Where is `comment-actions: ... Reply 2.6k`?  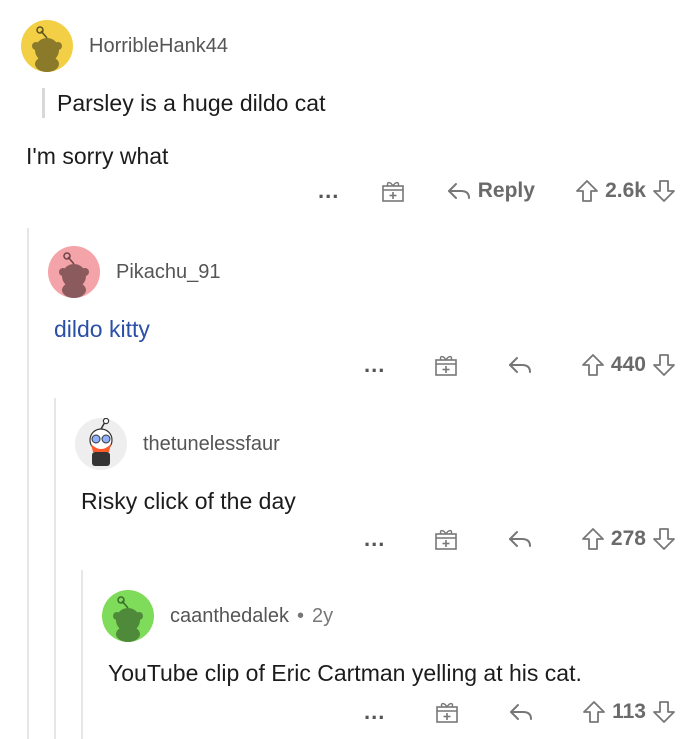
comment-actions: ... Reply 2.6k is located at coordinates (497, 191).